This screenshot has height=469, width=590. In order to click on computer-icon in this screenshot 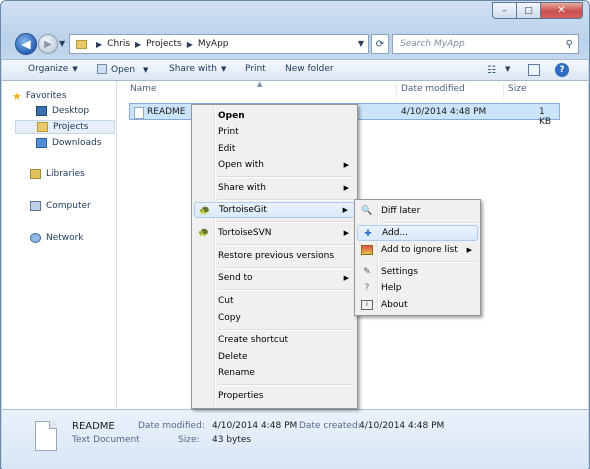, I will do `click(35, 206)`.